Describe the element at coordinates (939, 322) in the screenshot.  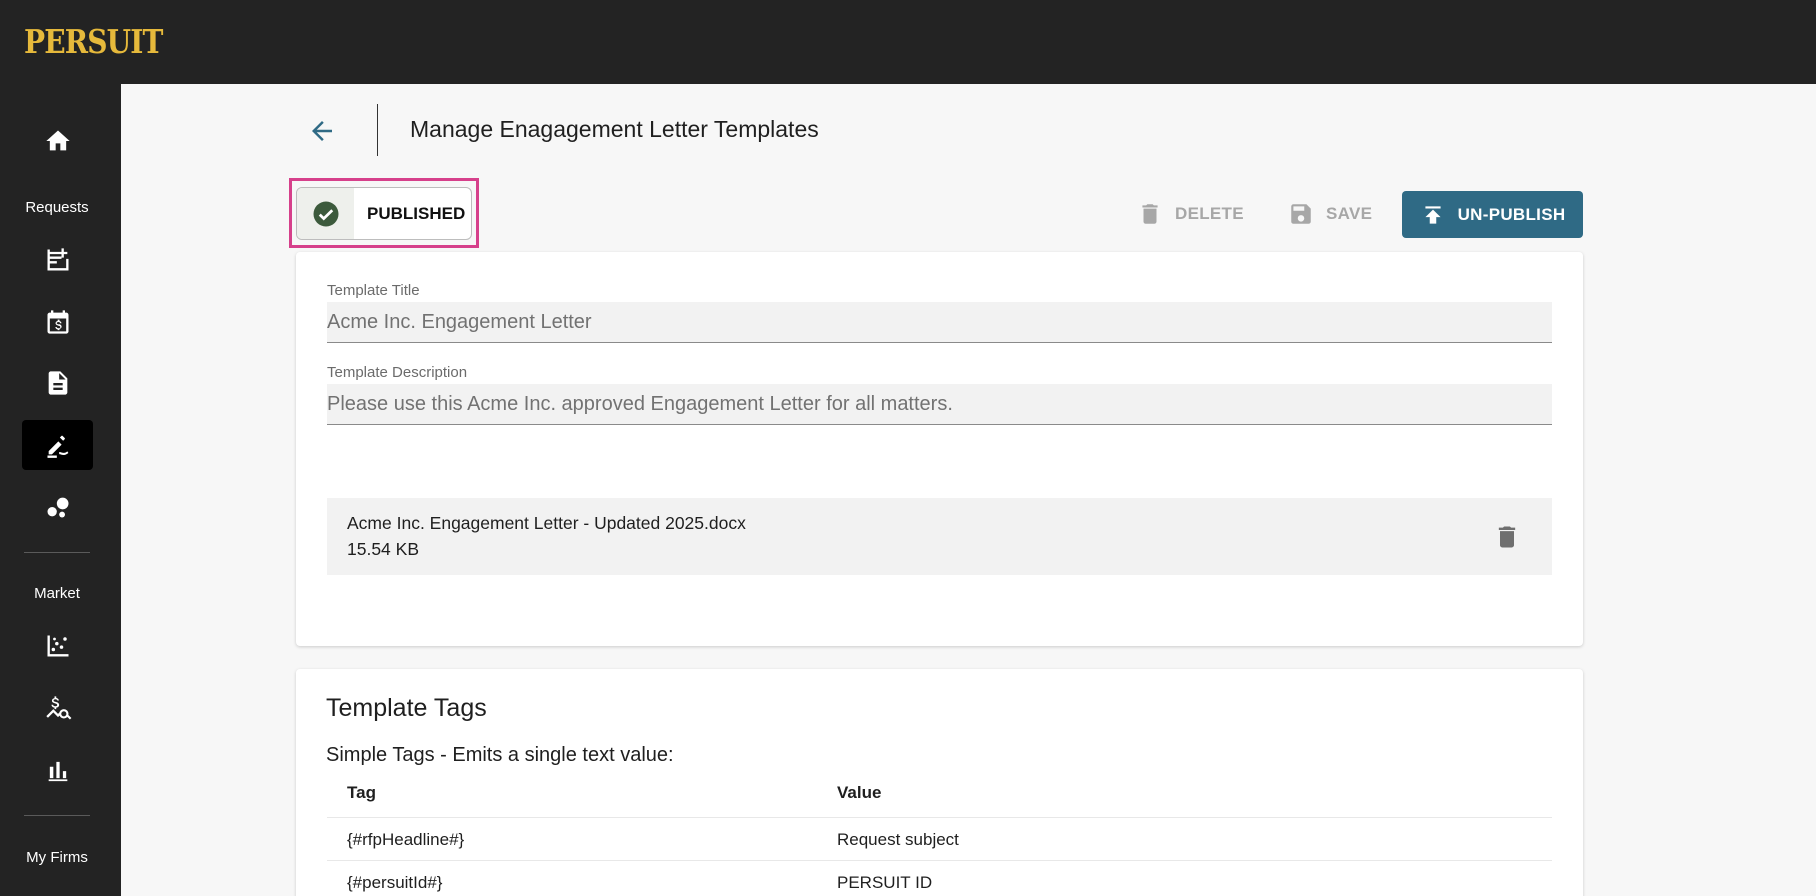
I see `template-title-field: Acme Inc. Engagement Letter` at that location.